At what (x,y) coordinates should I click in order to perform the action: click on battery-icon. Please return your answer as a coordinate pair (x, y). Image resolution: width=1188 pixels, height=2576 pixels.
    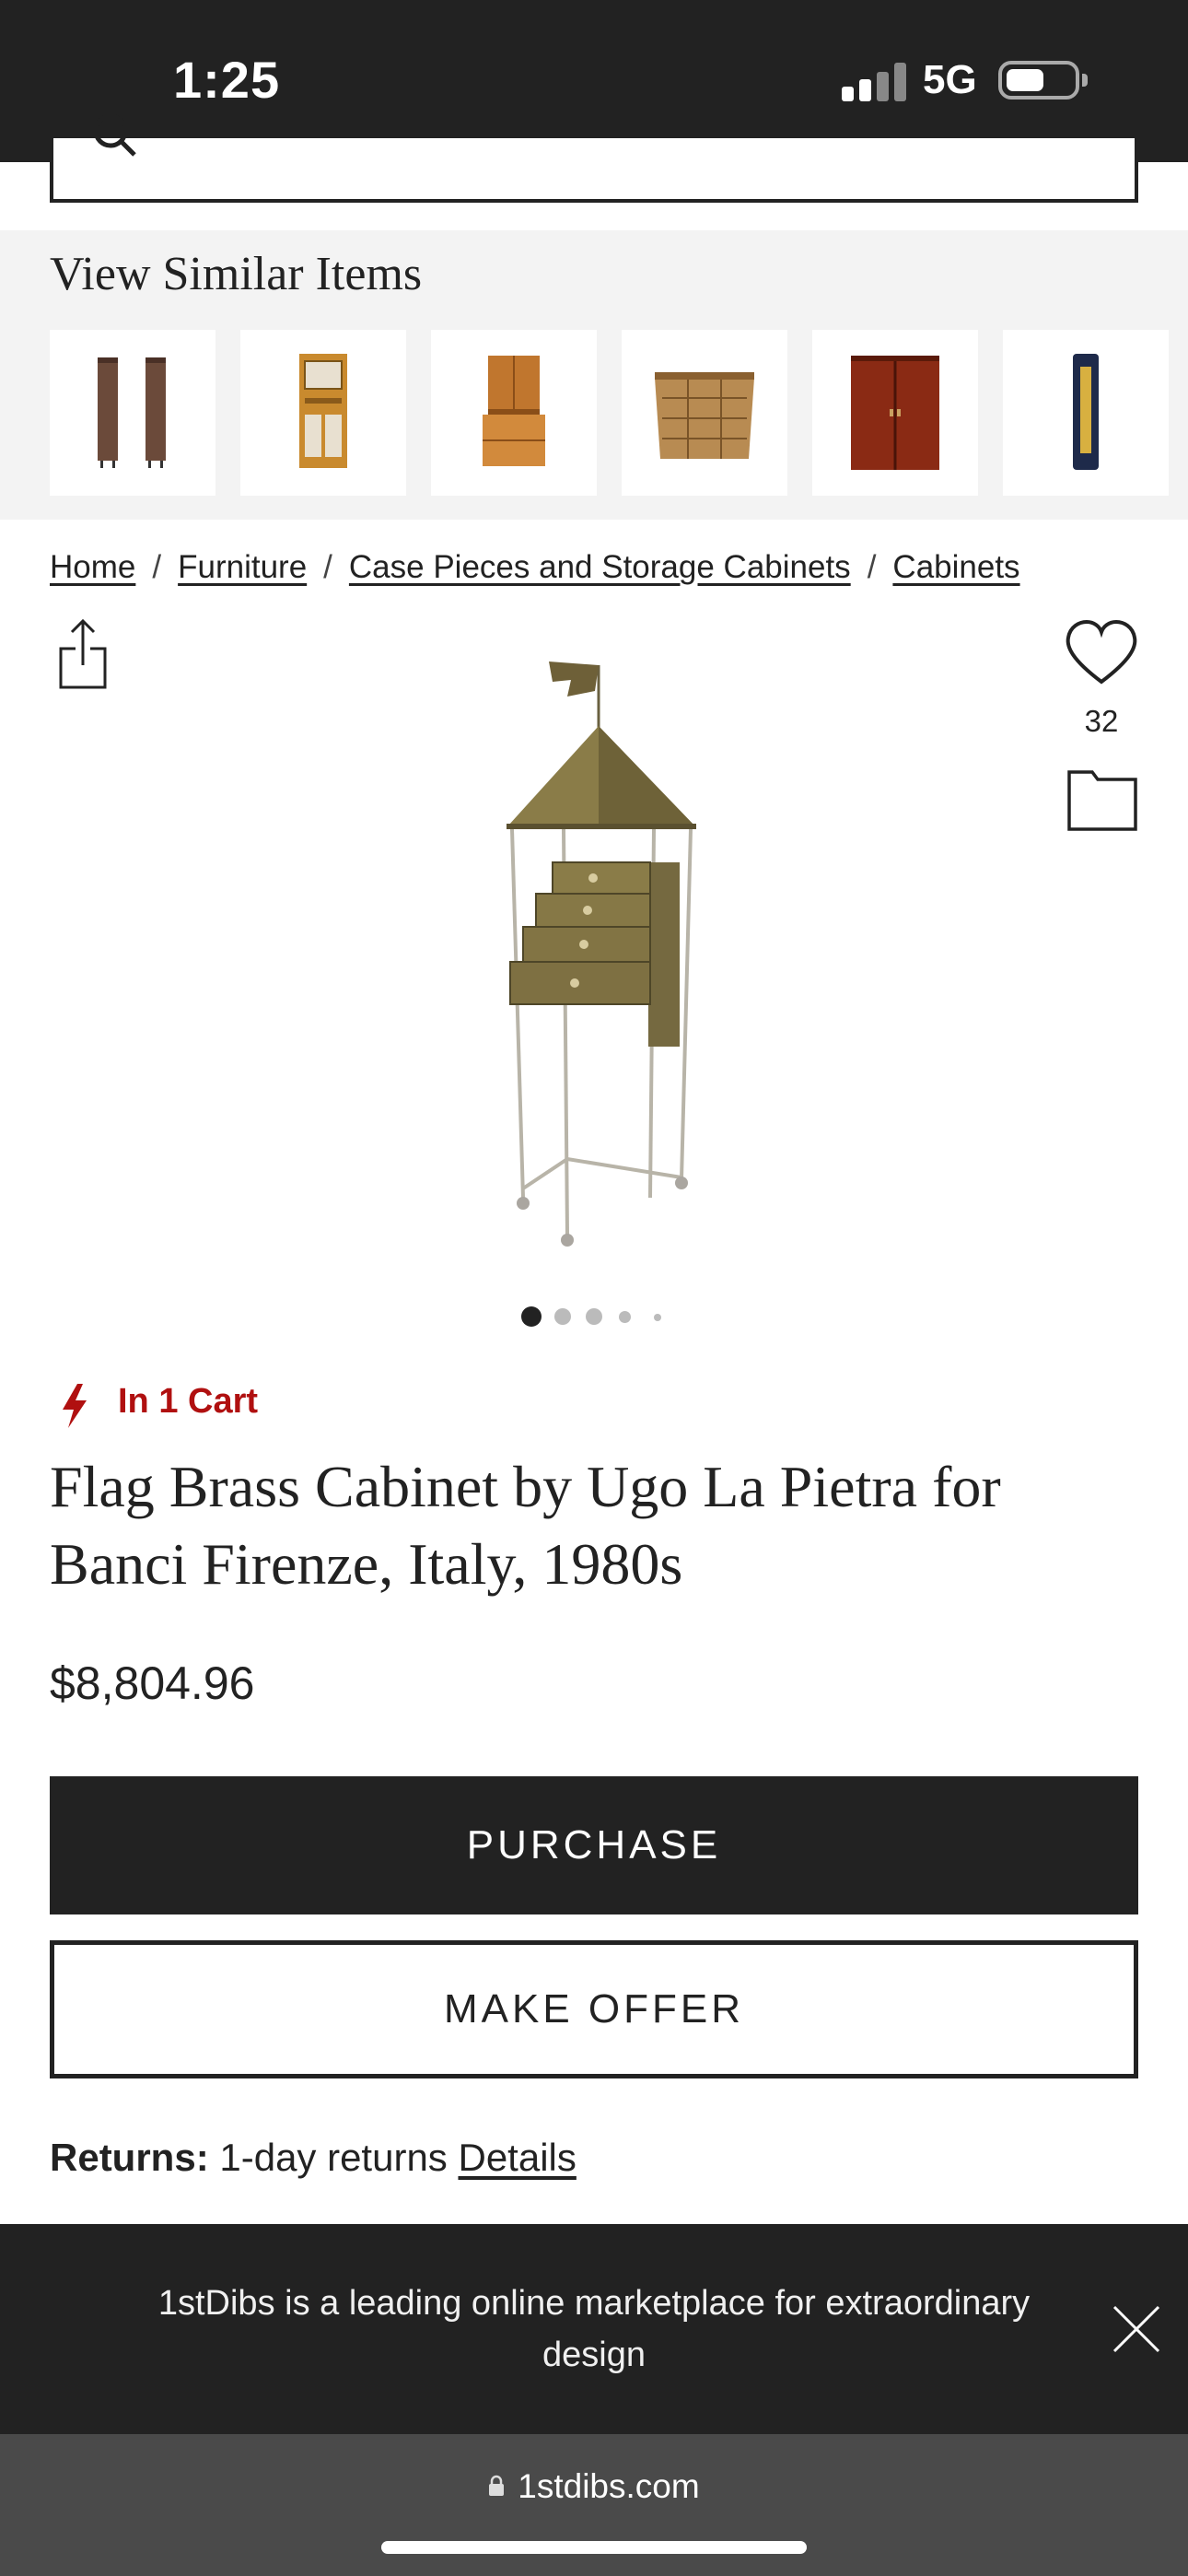
    Looking at the image, I should click on (1043, 80).